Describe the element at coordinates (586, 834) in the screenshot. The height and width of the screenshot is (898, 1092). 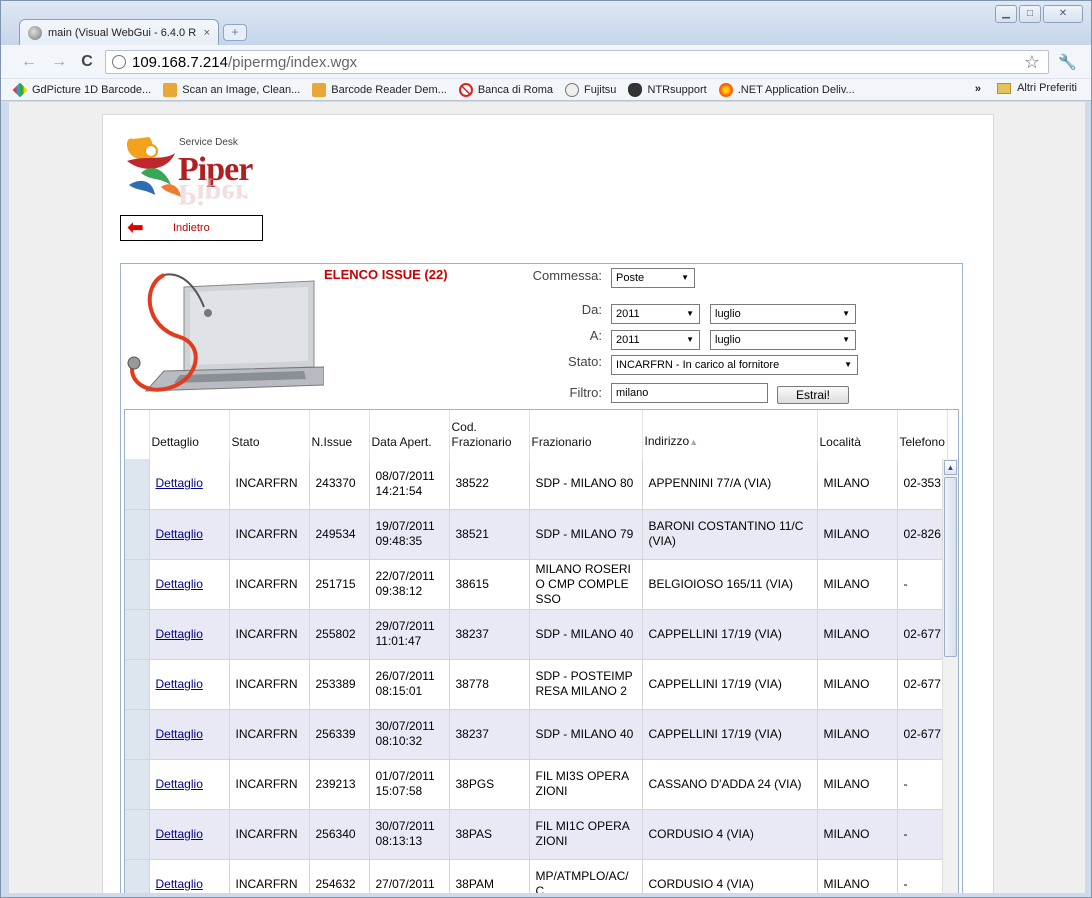
I see `cell-frazionario: FIL MI1C OPERAZIONI` at that location.